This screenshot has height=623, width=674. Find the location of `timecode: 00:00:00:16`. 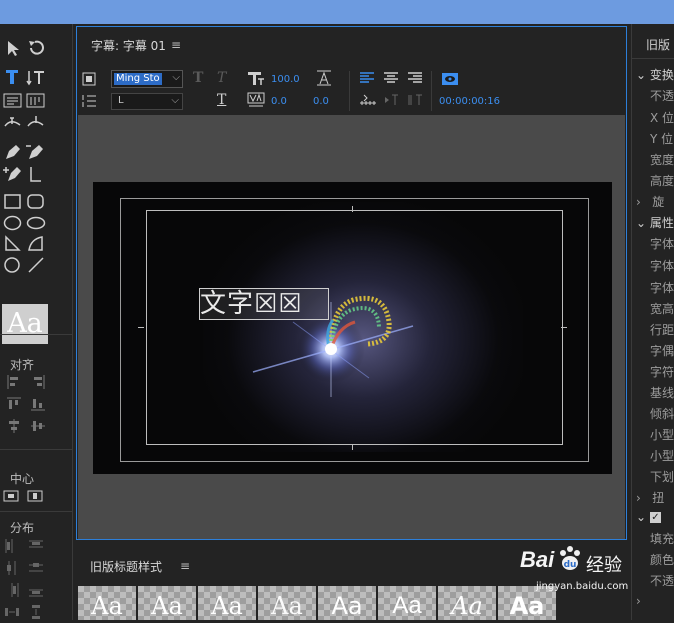

timecode: 00:00:00:16 is located at coordinates (469, 101).